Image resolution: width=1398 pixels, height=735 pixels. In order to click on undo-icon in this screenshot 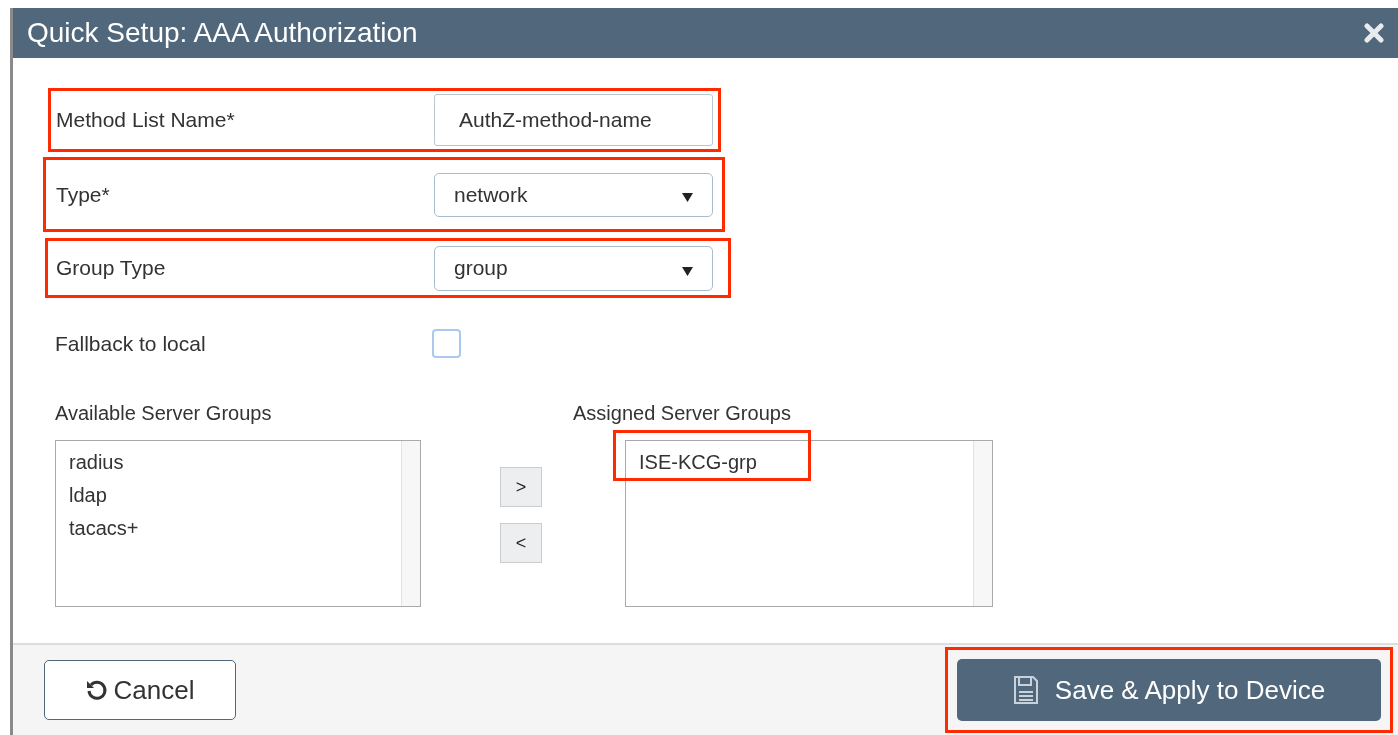, I will do `click(96, 690)`.